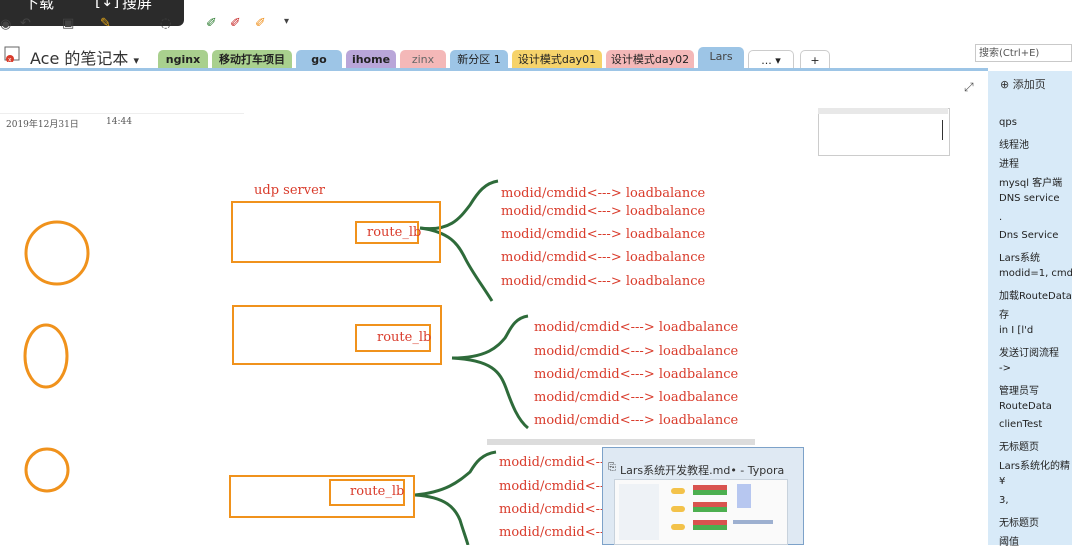  What do you see at coordinates (289, 190) in the screenshot?
I see `udp-server-label: udp server` at bounding box center [289, 190].